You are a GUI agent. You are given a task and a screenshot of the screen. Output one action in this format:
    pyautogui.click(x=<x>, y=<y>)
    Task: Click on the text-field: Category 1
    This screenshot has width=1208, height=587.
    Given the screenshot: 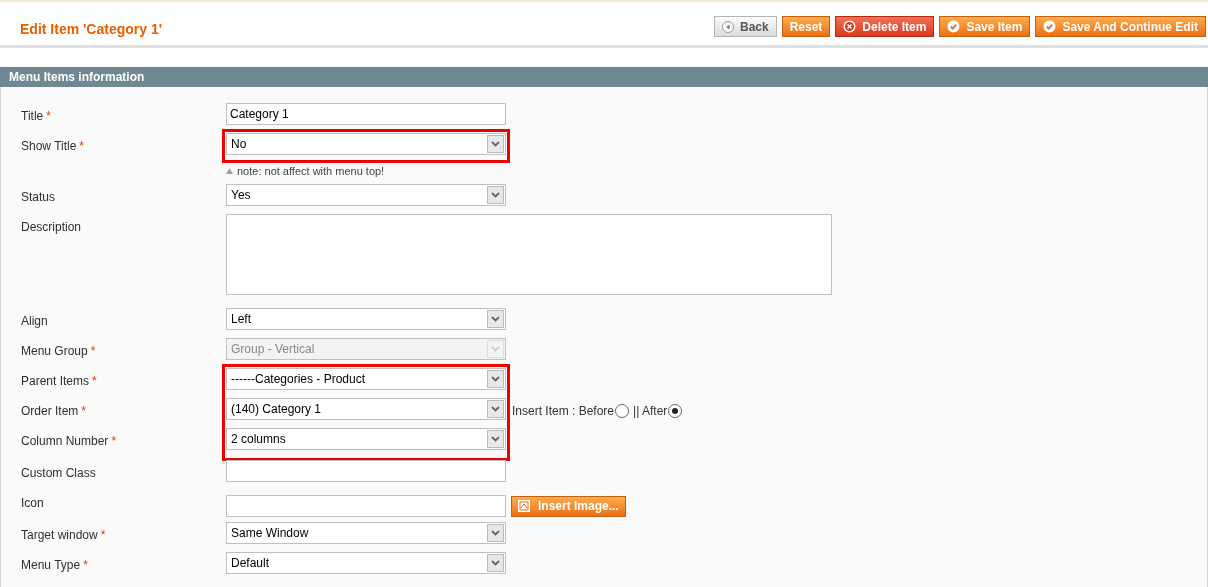 What is the action you would take?
    pyautogui.click(x=366, y=114)
    